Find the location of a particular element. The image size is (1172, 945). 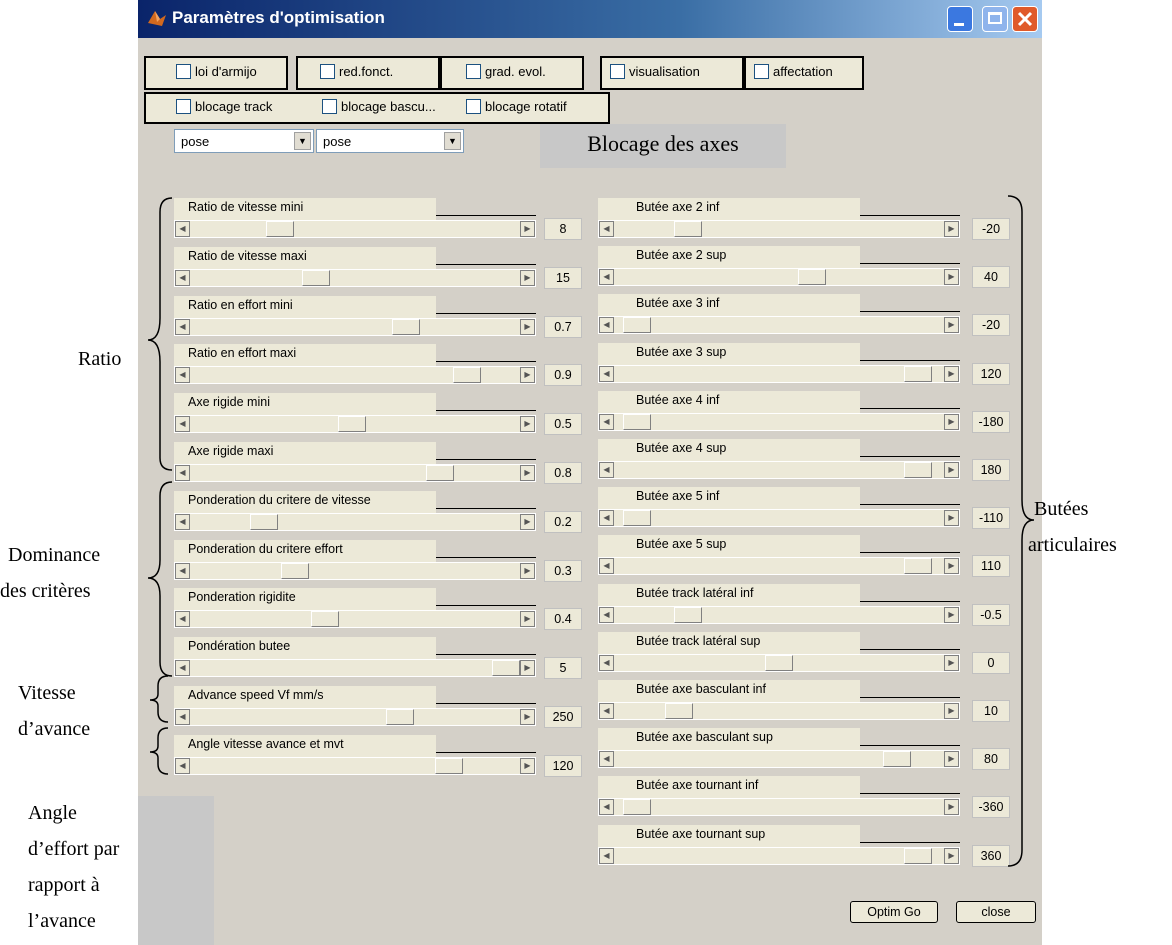

annotation-lavance: l’avance is located at coordinates (62, 921).